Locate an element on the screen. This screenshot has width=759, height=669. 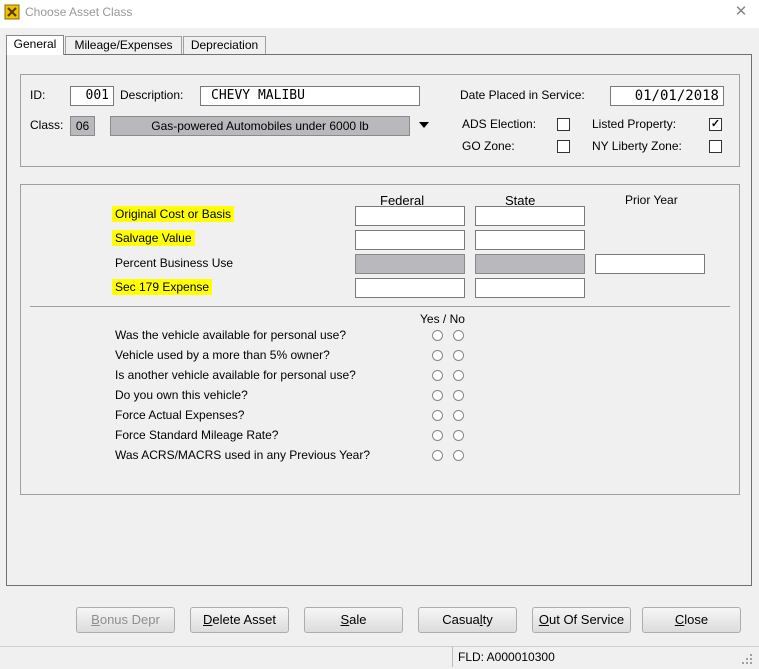
q6-yes-radio is located at coordinates (437, 435).